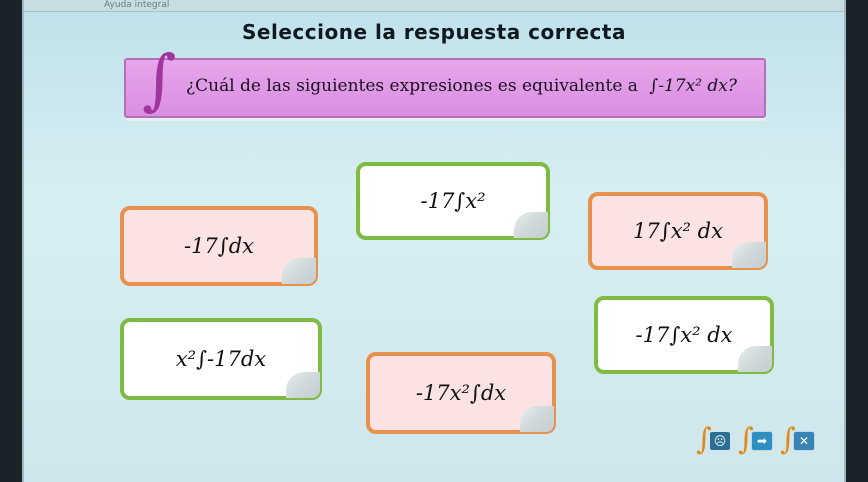  I want to click on app-title-bar: Ayuda integral, so click(434, 6).